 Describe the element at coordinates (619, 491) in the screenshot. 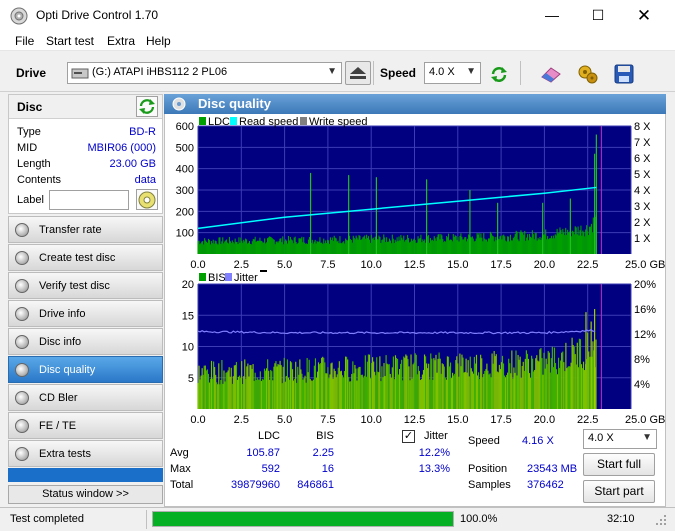

I see `start-part-button: Start part` at that location.